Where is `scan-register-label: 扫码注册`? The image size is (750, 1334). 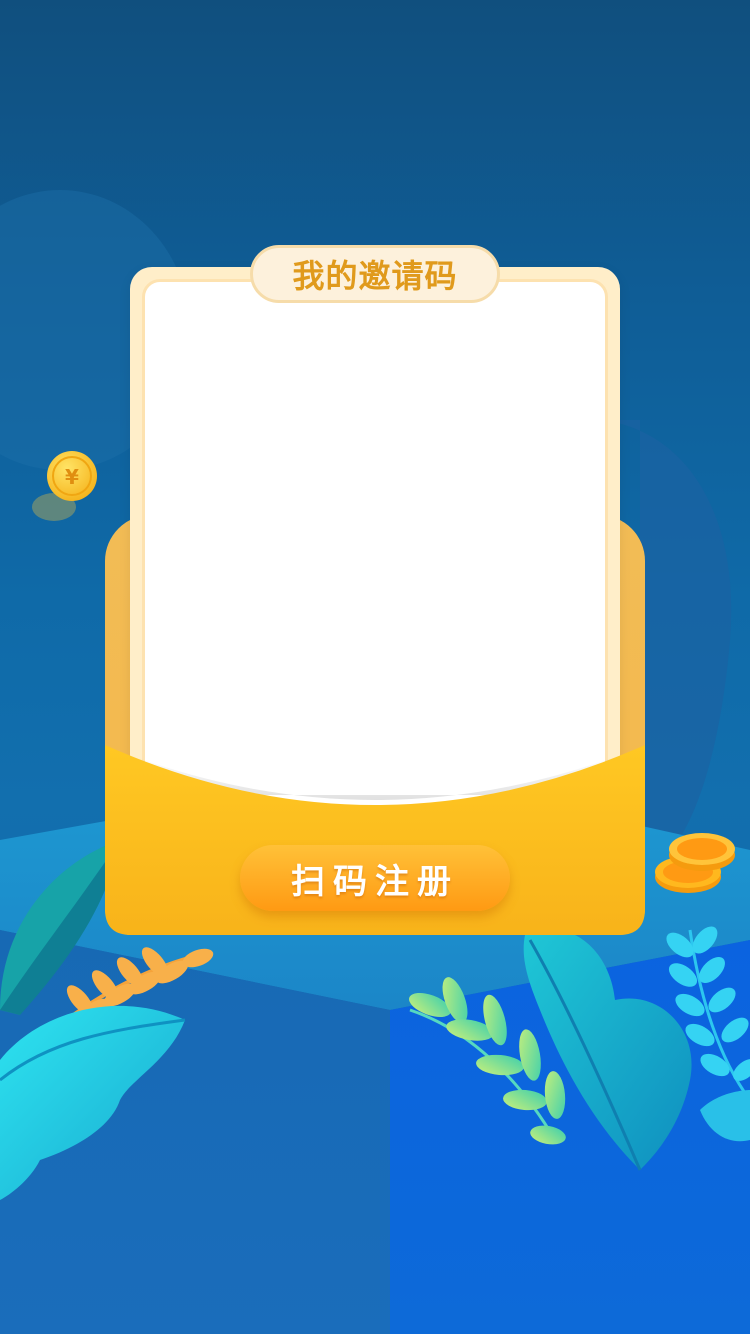 scan-register-label: 扫码注册 is located at coordinates (375, 881).